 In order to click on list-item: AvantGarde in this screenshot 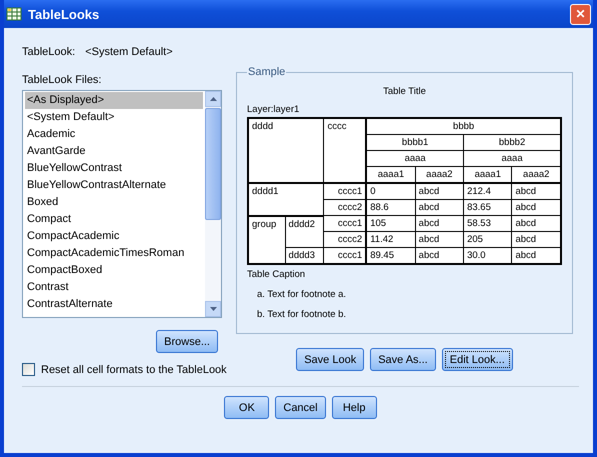, I will do `click(114, 151)`.